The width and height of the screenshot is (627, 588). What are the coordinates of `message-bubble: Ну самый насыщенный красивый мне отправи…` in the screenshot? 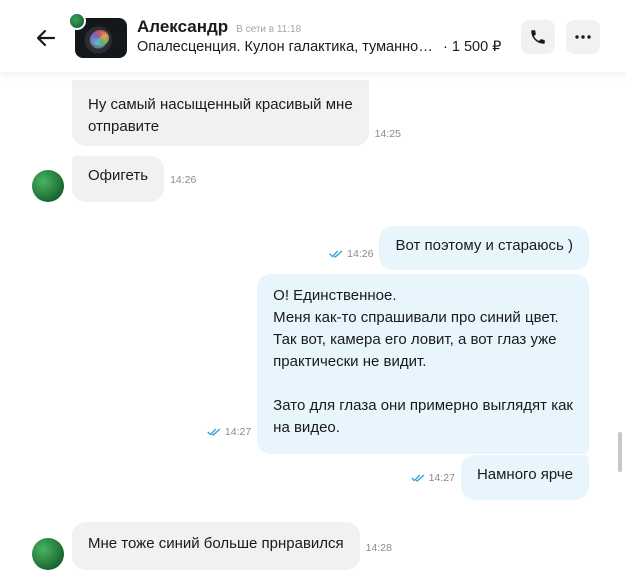 It's located at (220, 113).